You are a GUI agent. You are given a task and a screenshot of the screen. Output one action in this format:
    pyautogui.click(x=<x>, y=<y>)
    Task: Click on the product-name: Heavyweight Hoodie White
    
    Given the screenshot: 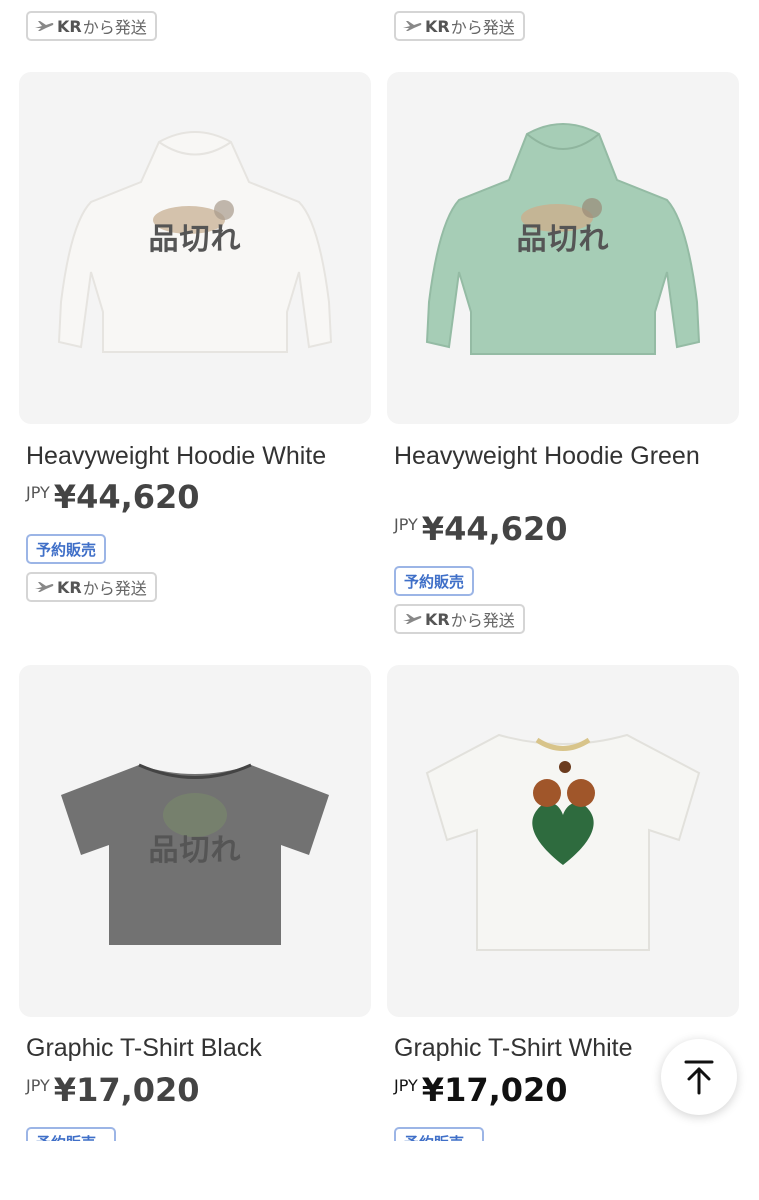 What is the action you would take?
    pyautogui.click(x=201, y=456)
    